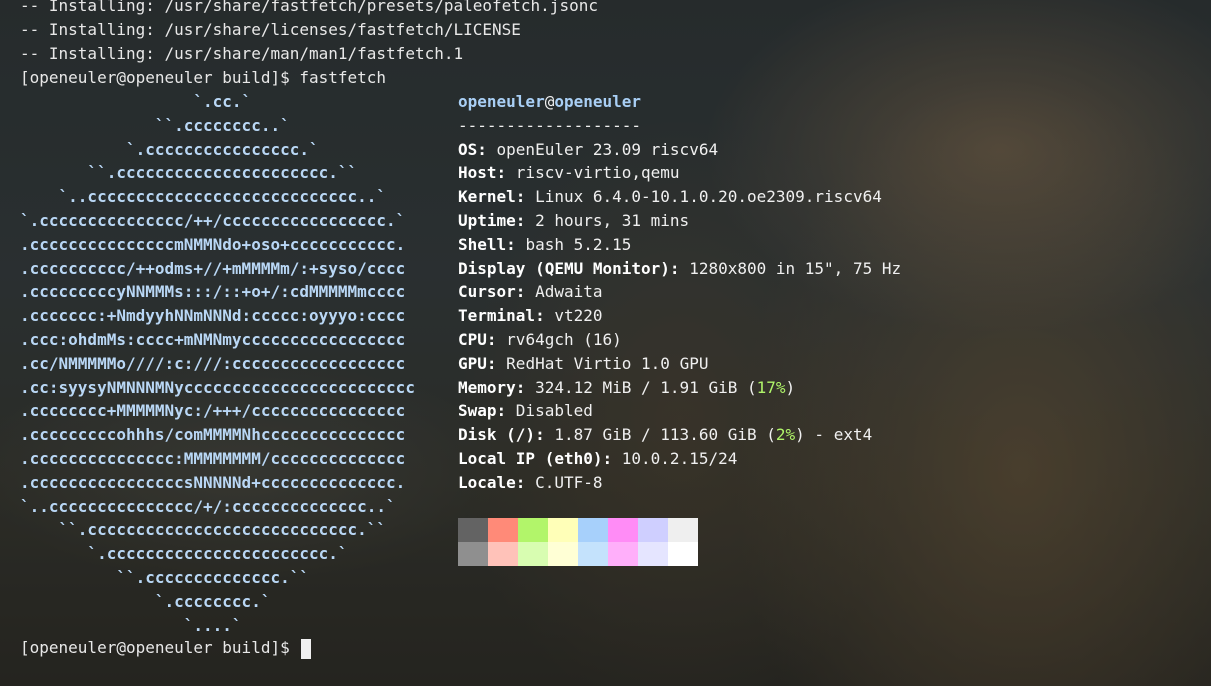 The height and width of the screenshot is (686, 1211). I want to click on info-key: Shell, so click(482, 244).